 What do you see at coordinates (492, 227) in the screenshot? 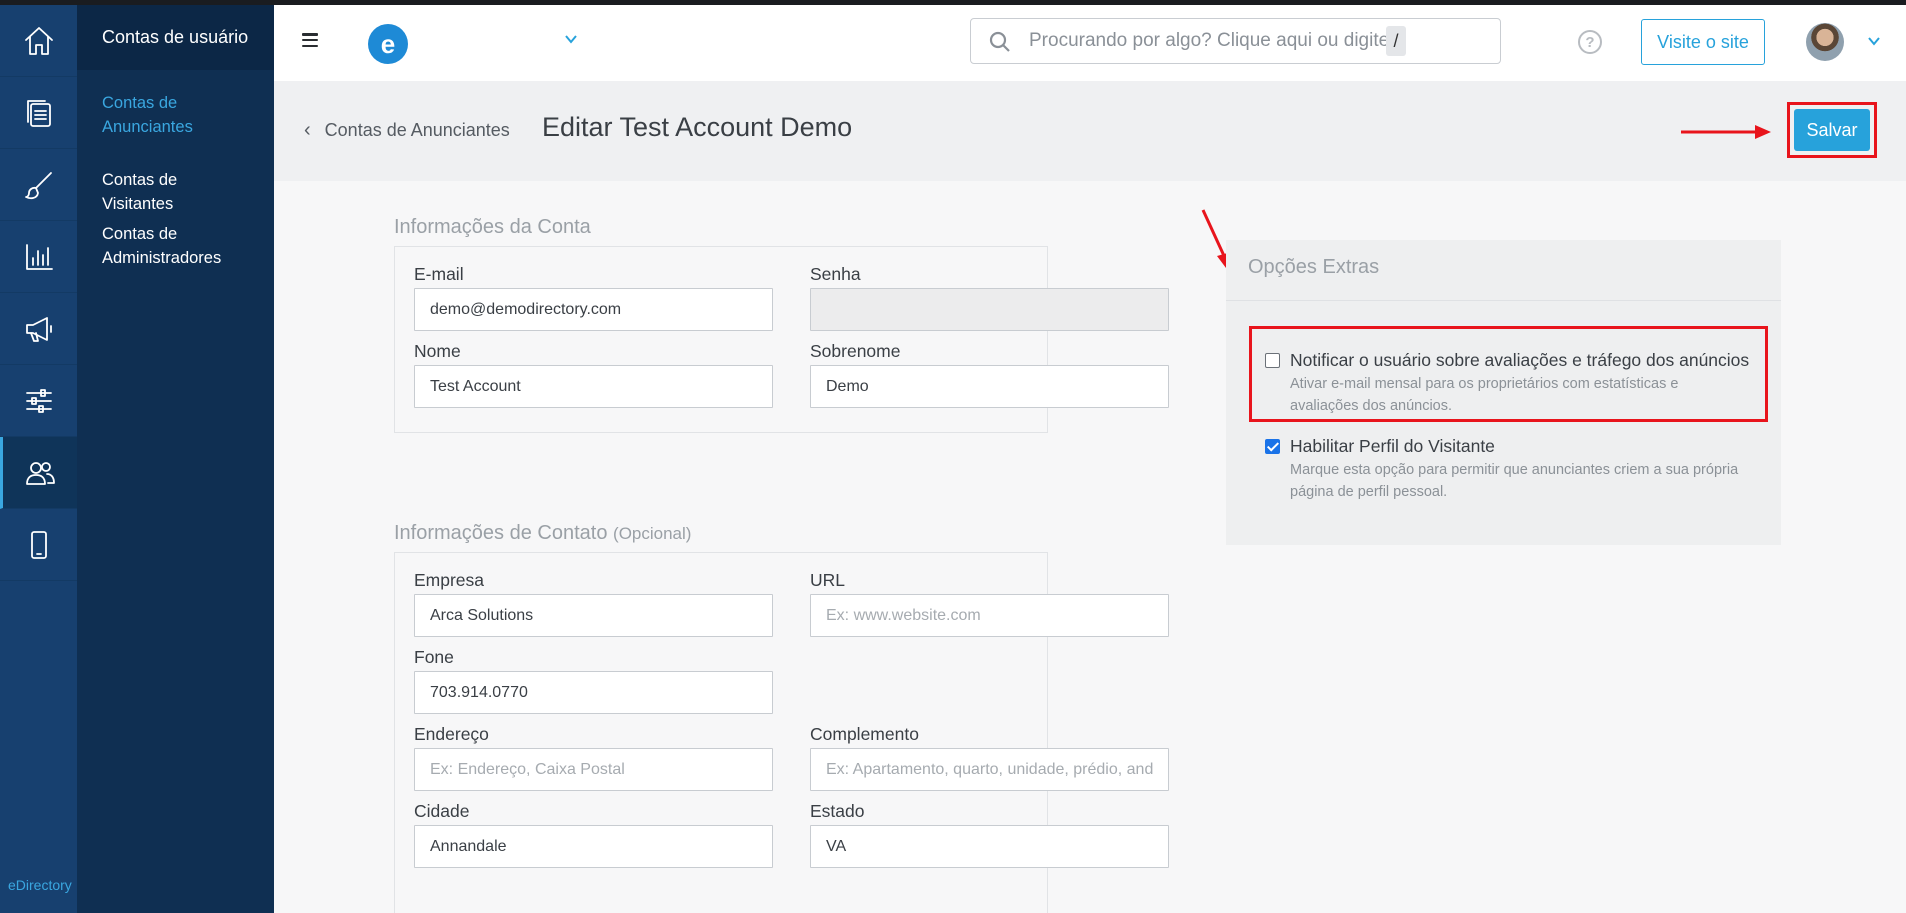
I see `account-section-title: Informações da Conta` at bounding box center [492, 227].